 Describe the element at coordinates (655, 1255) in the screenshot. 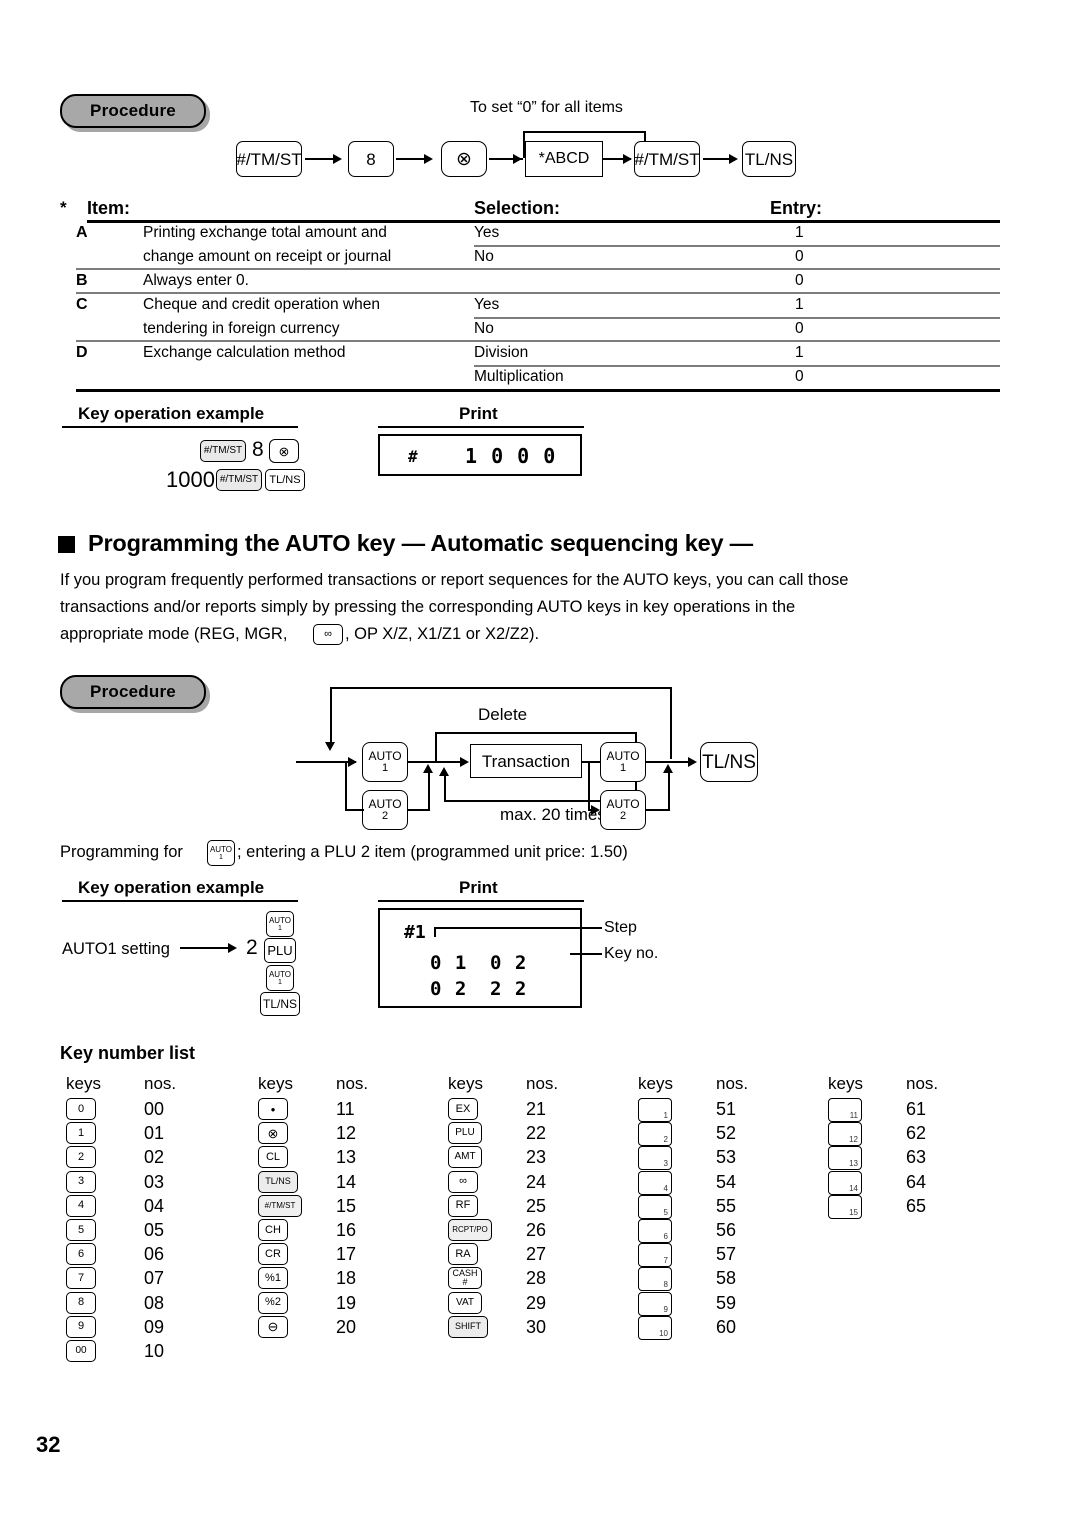

I see `knl-key-57: 7` at that location.